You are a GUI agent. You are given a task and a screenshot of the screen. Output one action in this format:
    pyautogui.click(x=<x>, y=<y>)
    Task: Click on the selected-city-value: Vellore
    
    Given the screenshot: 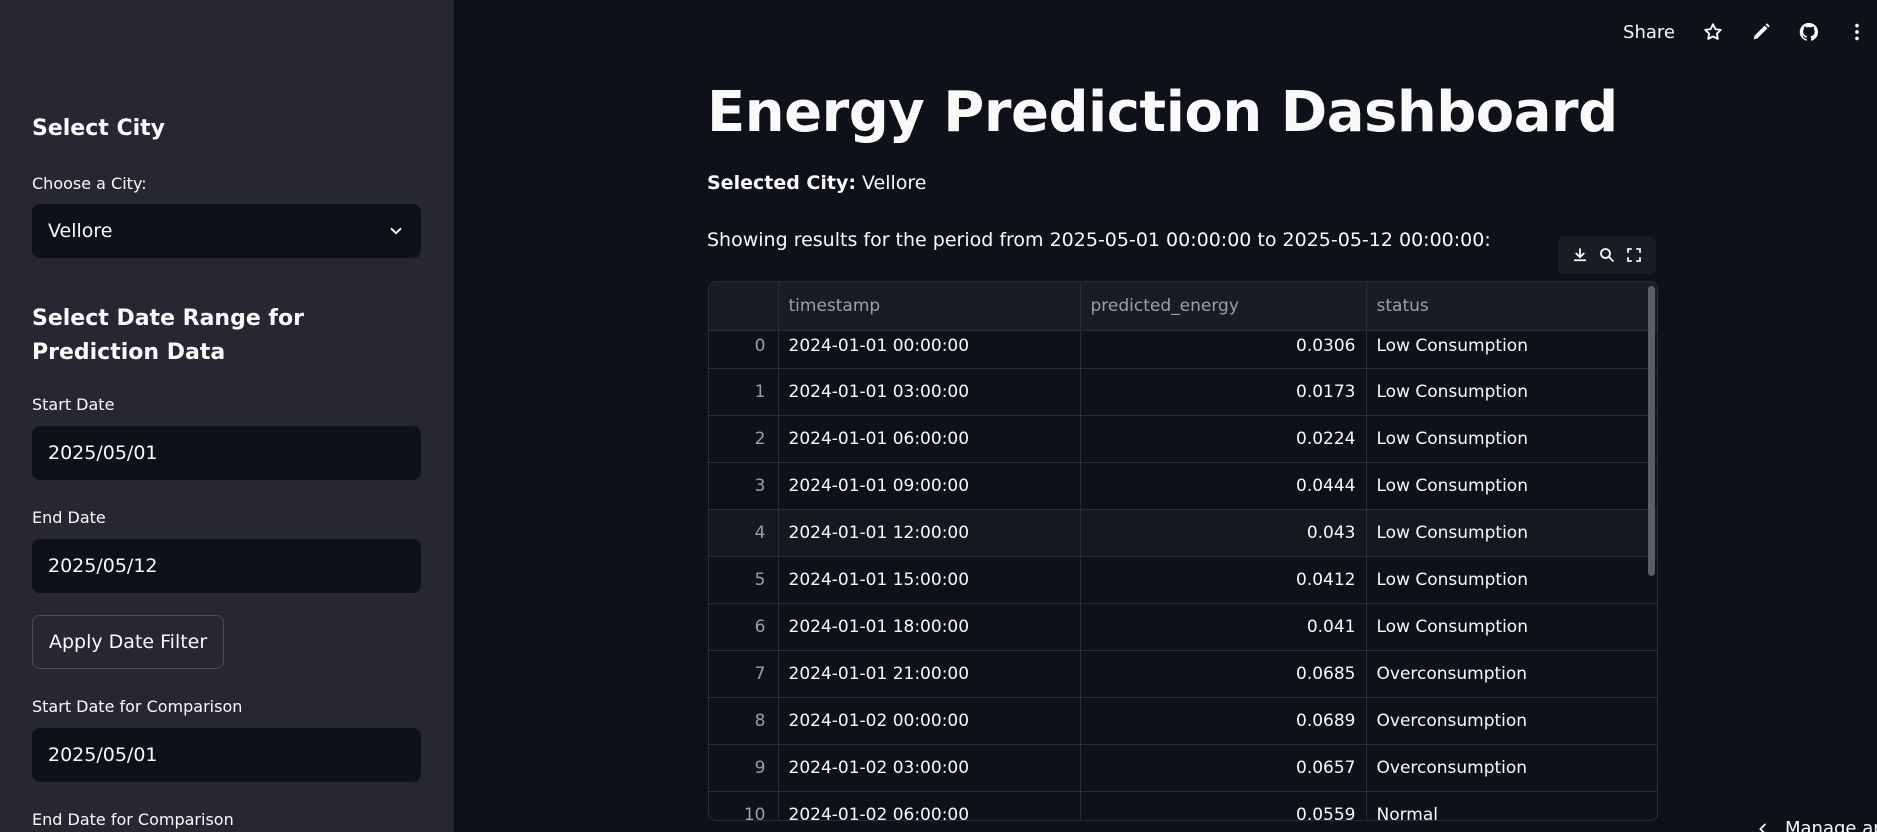 What is the action you would take?
    pyautogui.click(x=894, y=183)
    